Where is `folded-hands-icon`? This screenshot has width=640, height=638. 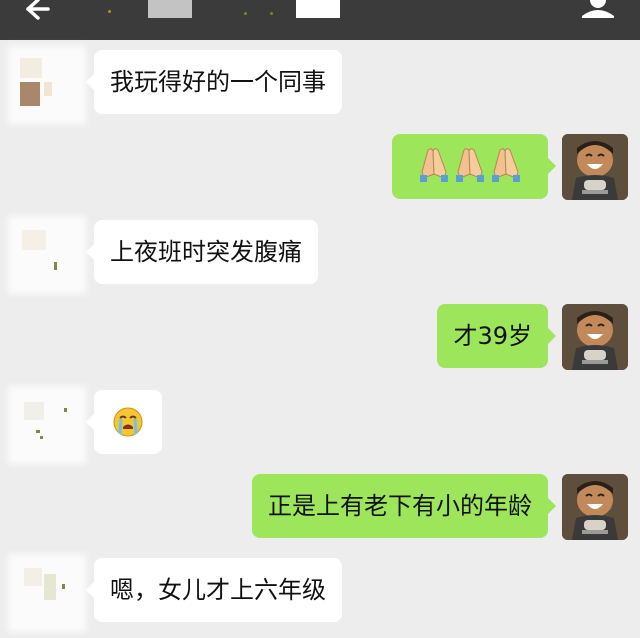 folded-hands-icon is located at coordinates (470, 165).